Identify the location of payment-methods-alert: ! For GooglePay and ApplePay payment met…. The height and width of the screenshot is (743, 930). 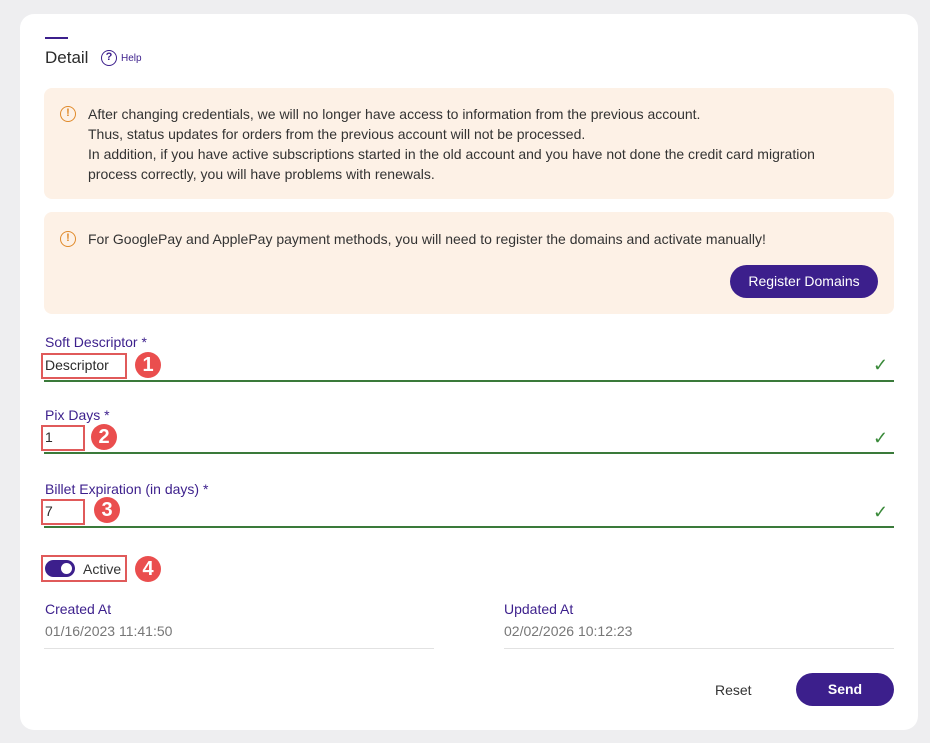
(469, 263).